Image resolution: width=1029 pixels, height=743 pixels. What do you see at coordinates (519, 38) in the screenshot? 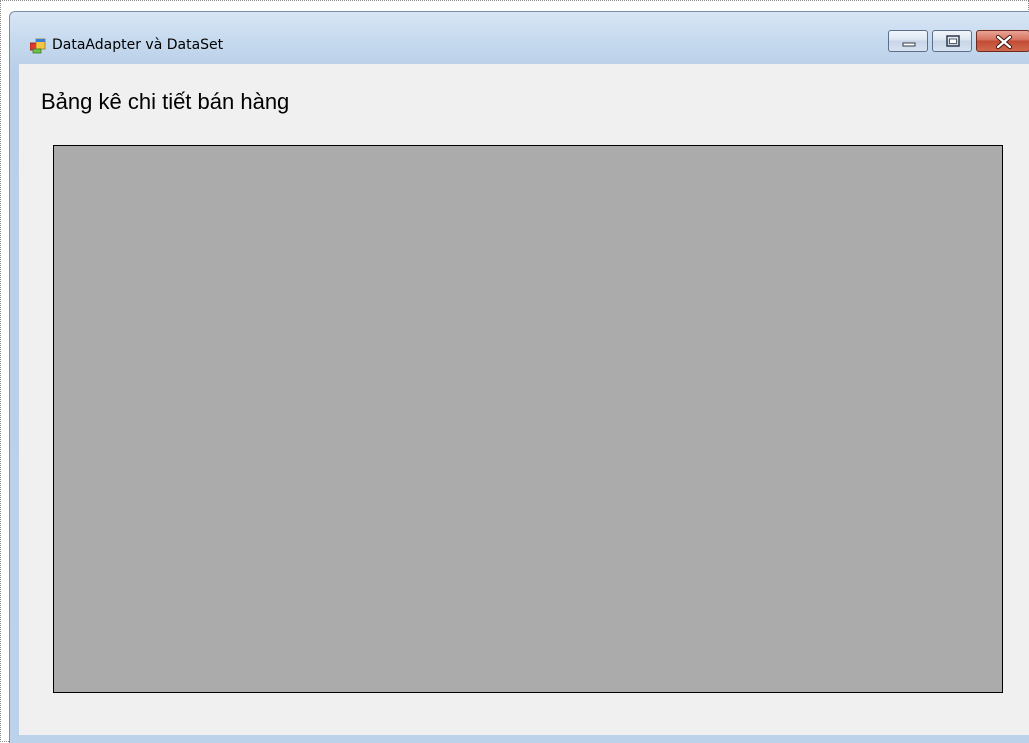
I see `title-bar: DataAdapter và DataSet` at bounding box center [519, 38].